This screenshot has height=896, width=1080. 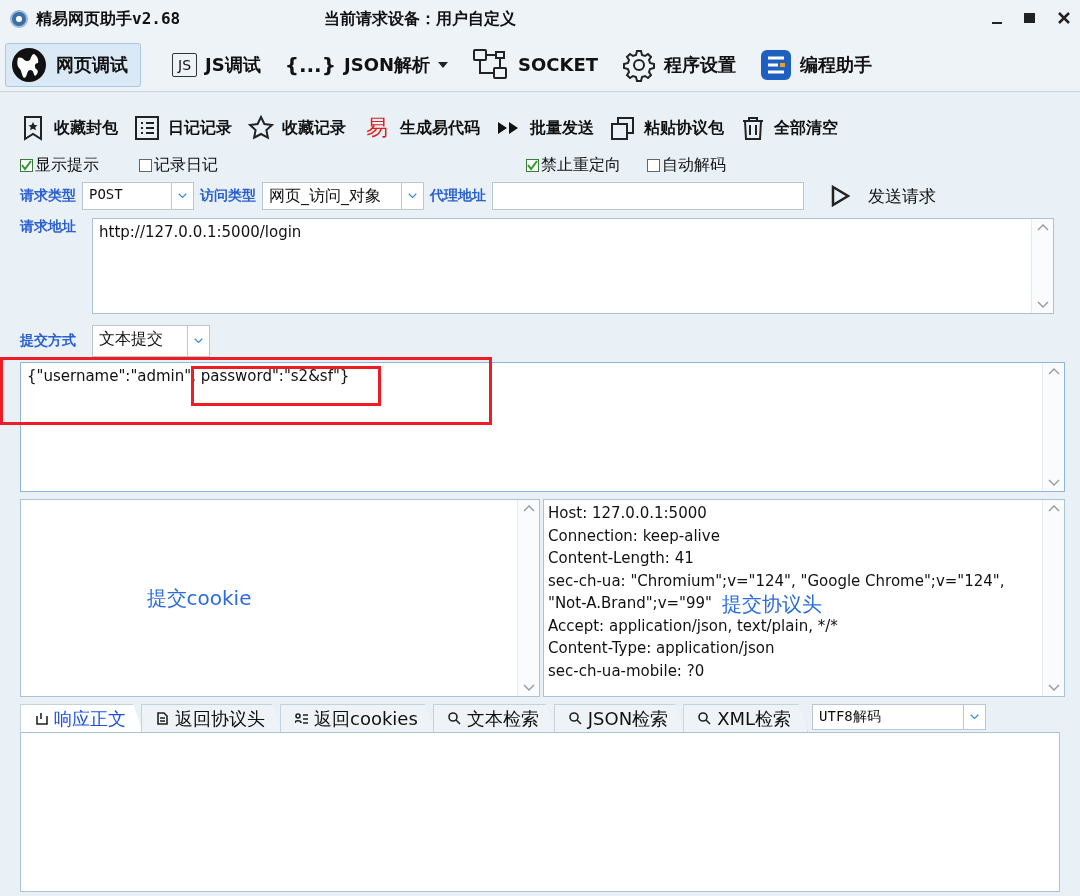 I want to click on app-icon, so click(x=19, y=19).